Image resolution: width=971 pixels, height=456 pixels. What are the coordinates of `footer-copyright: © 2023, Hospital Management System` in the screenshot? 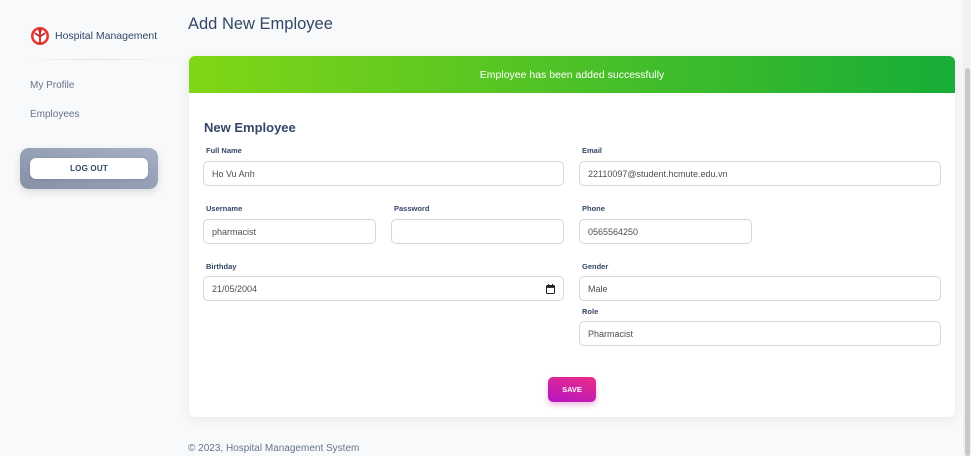 It's located at (274, 448).